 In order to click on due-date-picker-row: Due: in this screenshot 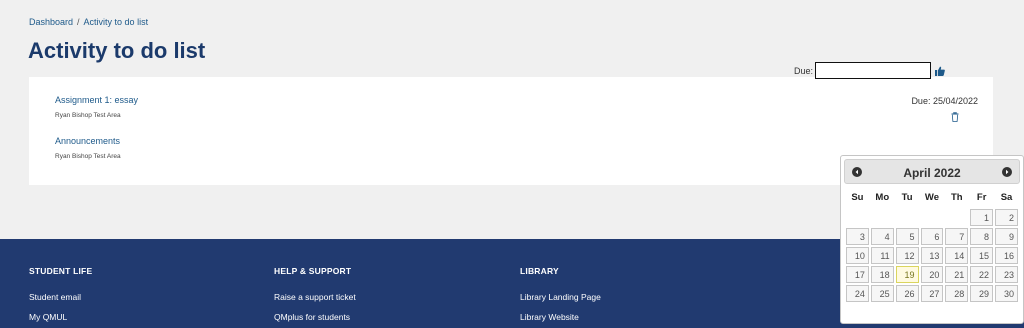, I will do `click(869, 70)`.